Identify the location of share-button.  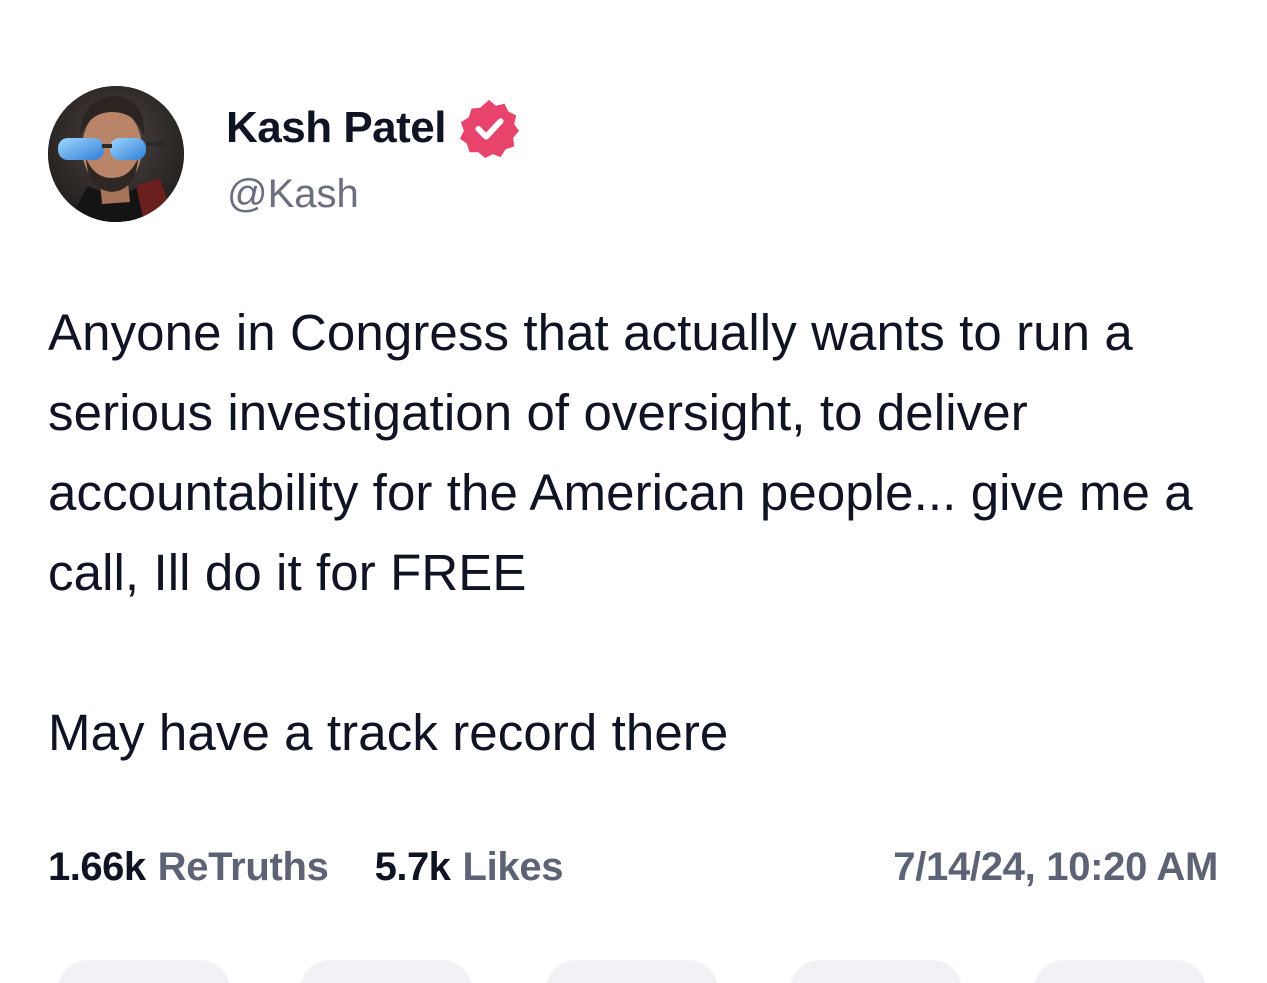
(876, 971).